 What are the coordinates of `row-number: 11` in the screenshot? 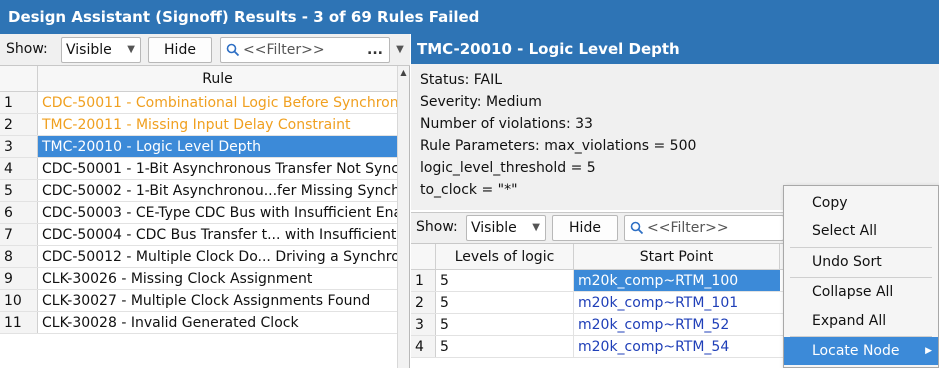 It's located at (19, 322).